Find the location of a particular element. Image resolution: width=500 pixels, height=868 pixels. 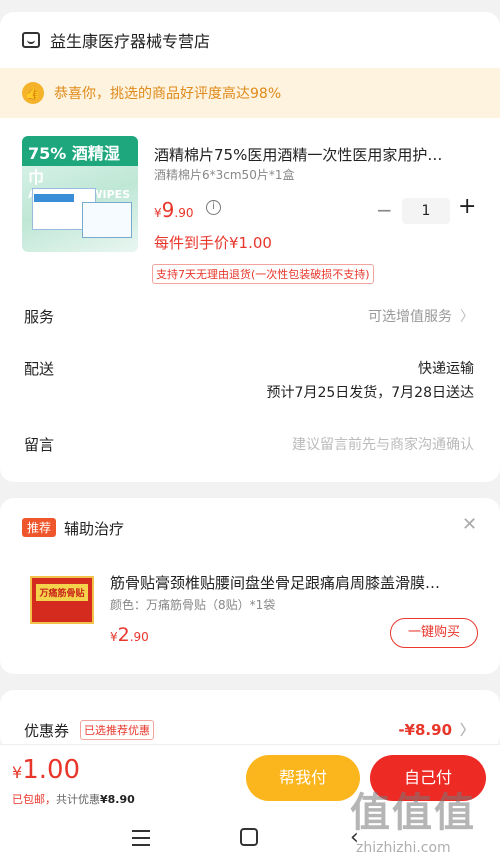

coupon-tag: 已选推荐优惠 is located at coordinates (117, 730).